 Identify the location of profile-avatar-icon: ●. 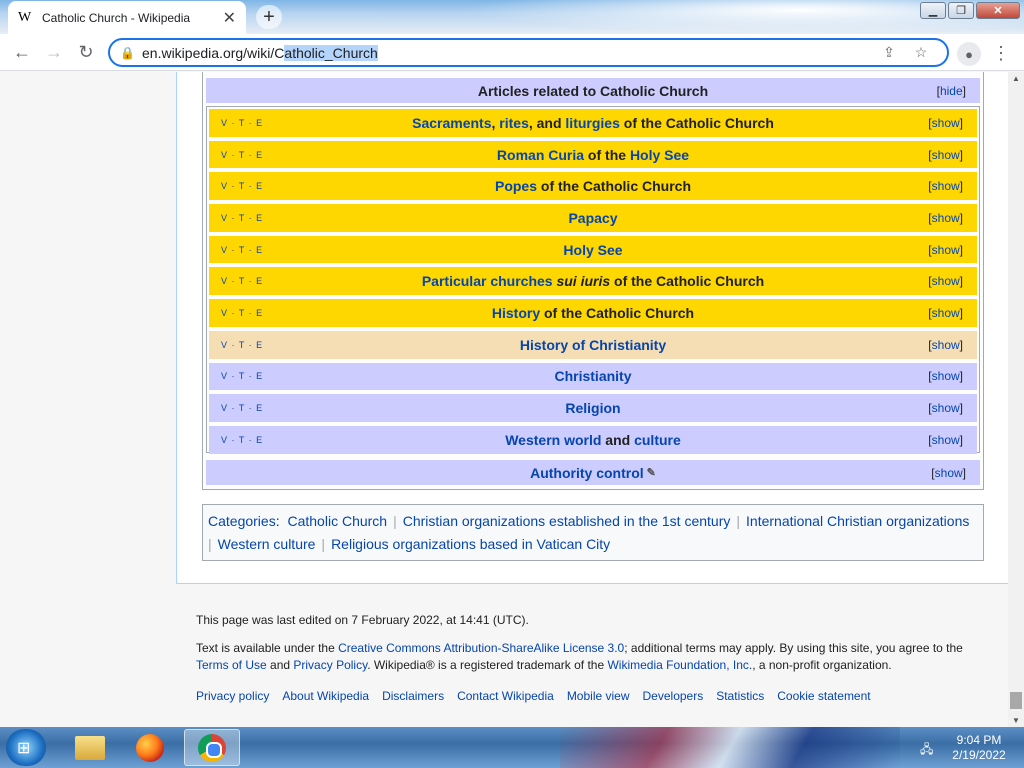
(969, 54).